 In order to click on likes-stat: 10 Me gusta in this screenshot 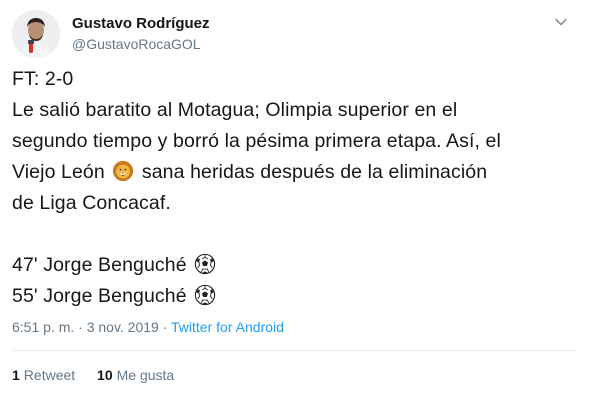, I will do `click(135, 375)`.